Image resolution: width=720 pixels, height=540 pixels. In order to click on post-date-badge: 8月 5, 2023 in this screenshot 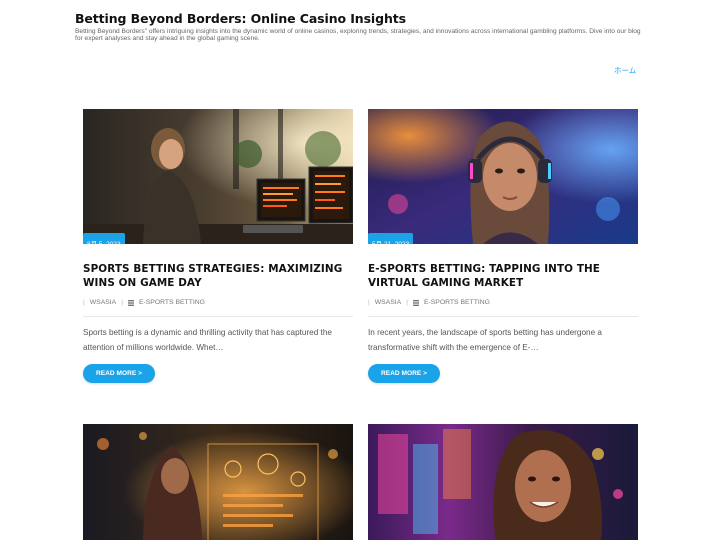, I will do `click(104, 238)`.